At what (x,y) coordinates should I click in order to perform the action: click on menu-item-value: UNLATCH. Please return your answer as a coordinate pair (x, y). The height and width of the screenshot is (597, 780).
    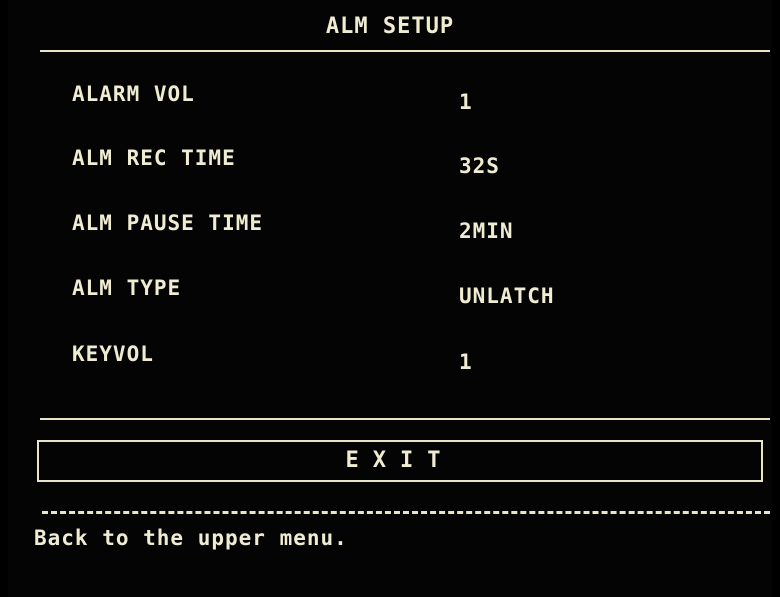
    Looking at the image, I should click on (507, 296).